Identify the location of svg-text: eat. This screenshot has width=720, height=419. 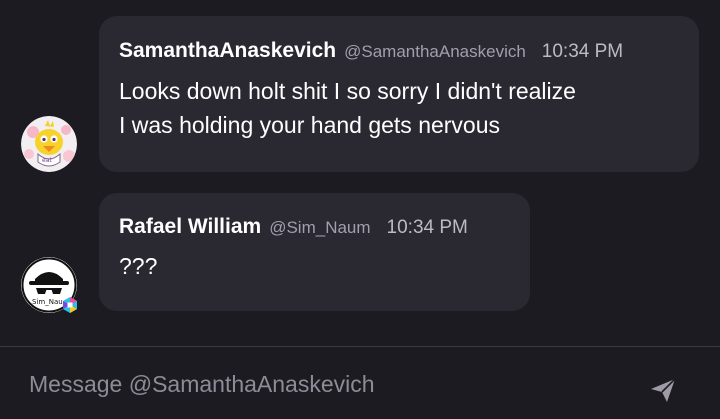
(47, 160).